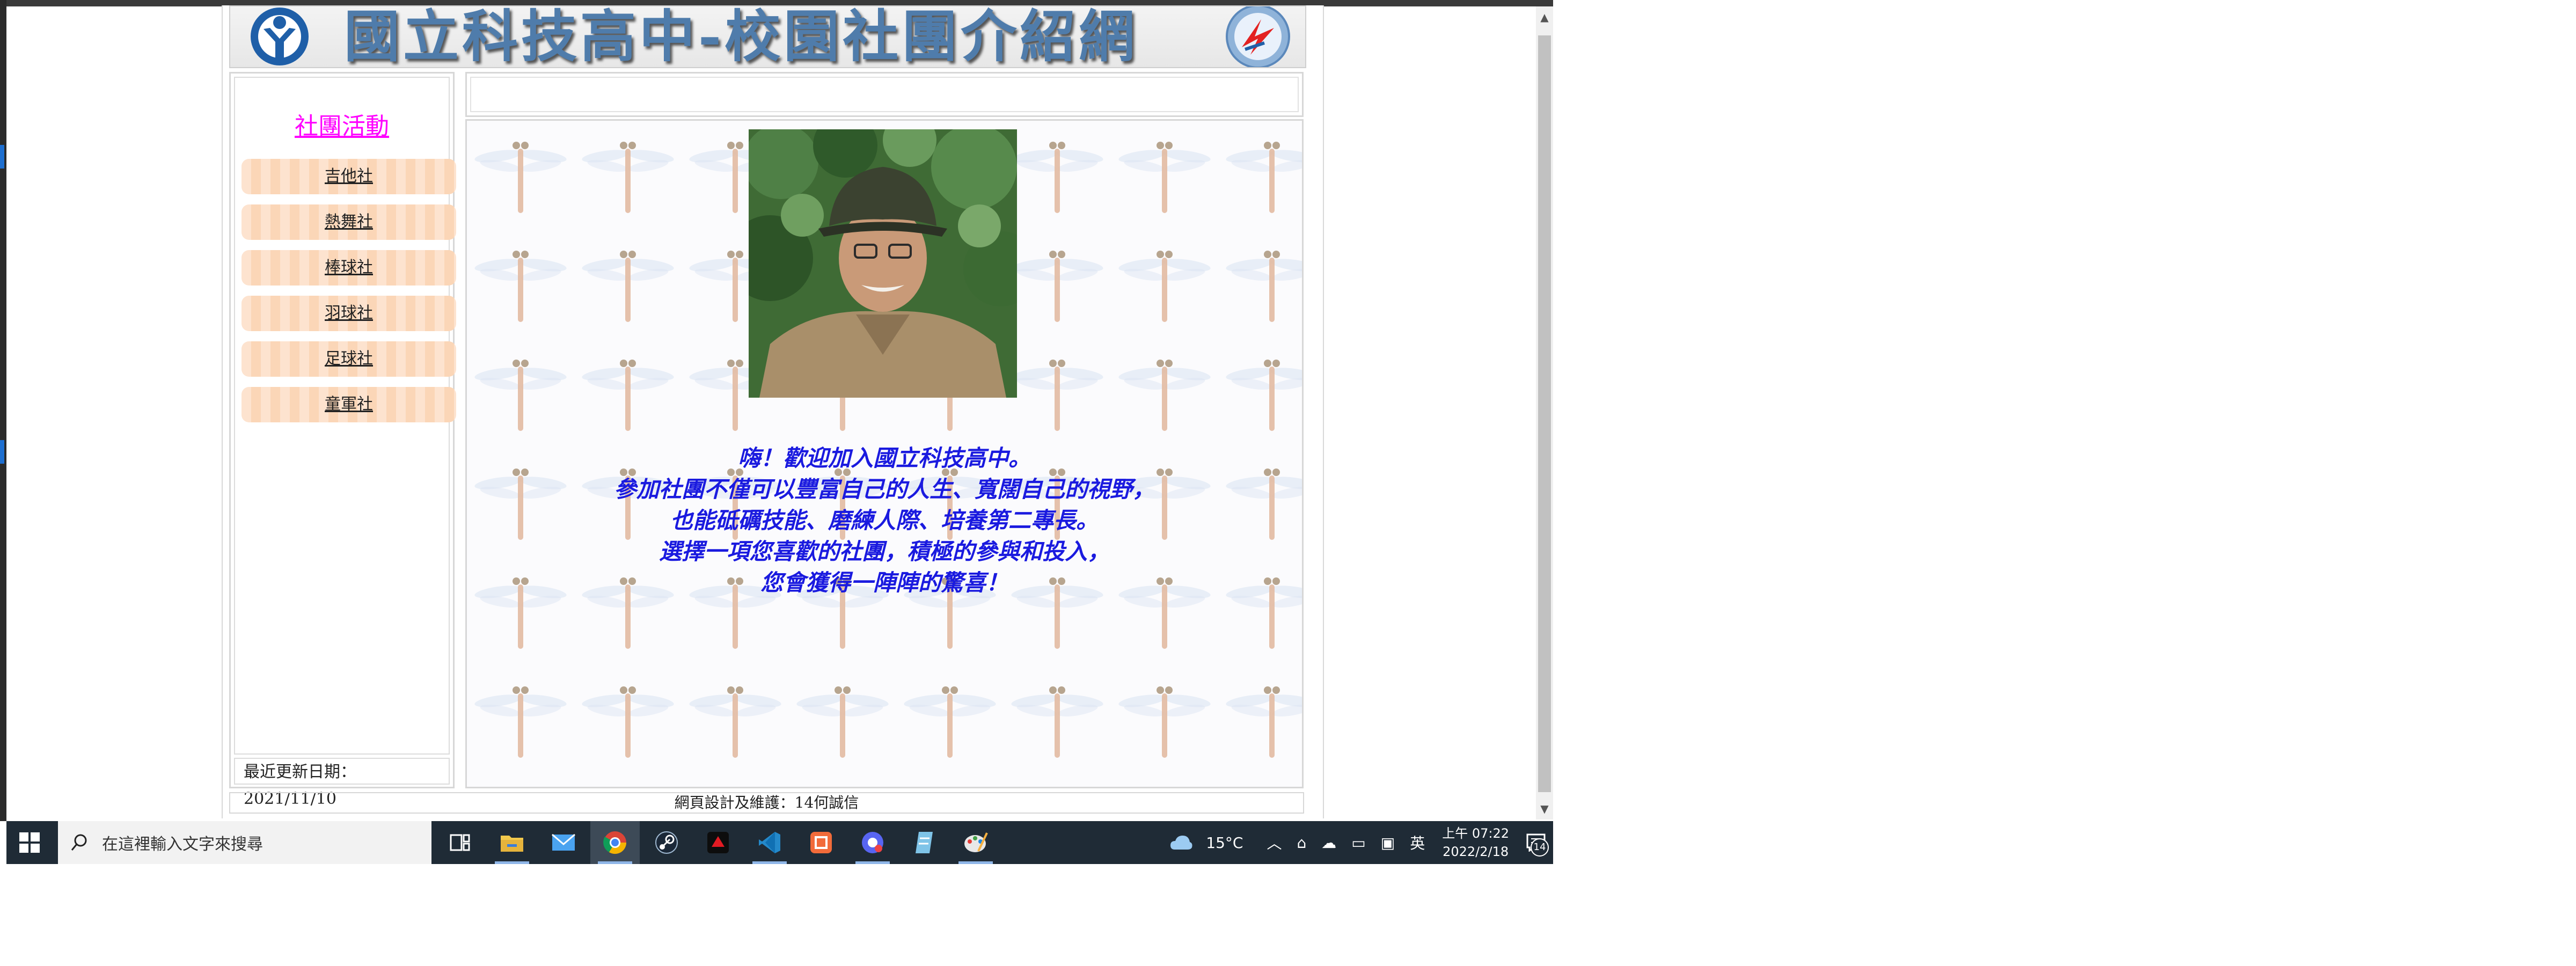 The image size is (2576, 966). What do you see at coordinates (1417, 842) in the screenshot?
I see `input-method-indicator: 英` at bounding box center [1417, 842].